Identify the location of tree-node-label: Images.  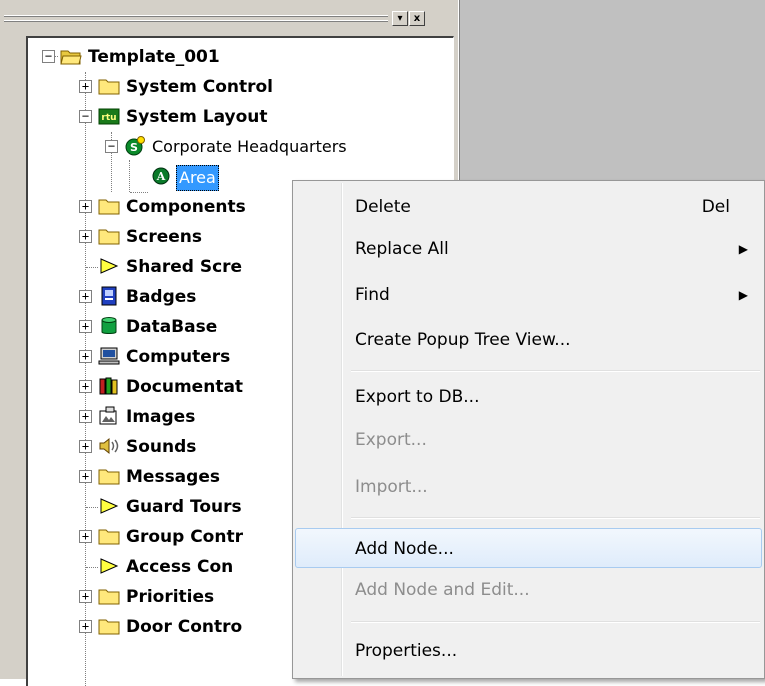
(161, 417).